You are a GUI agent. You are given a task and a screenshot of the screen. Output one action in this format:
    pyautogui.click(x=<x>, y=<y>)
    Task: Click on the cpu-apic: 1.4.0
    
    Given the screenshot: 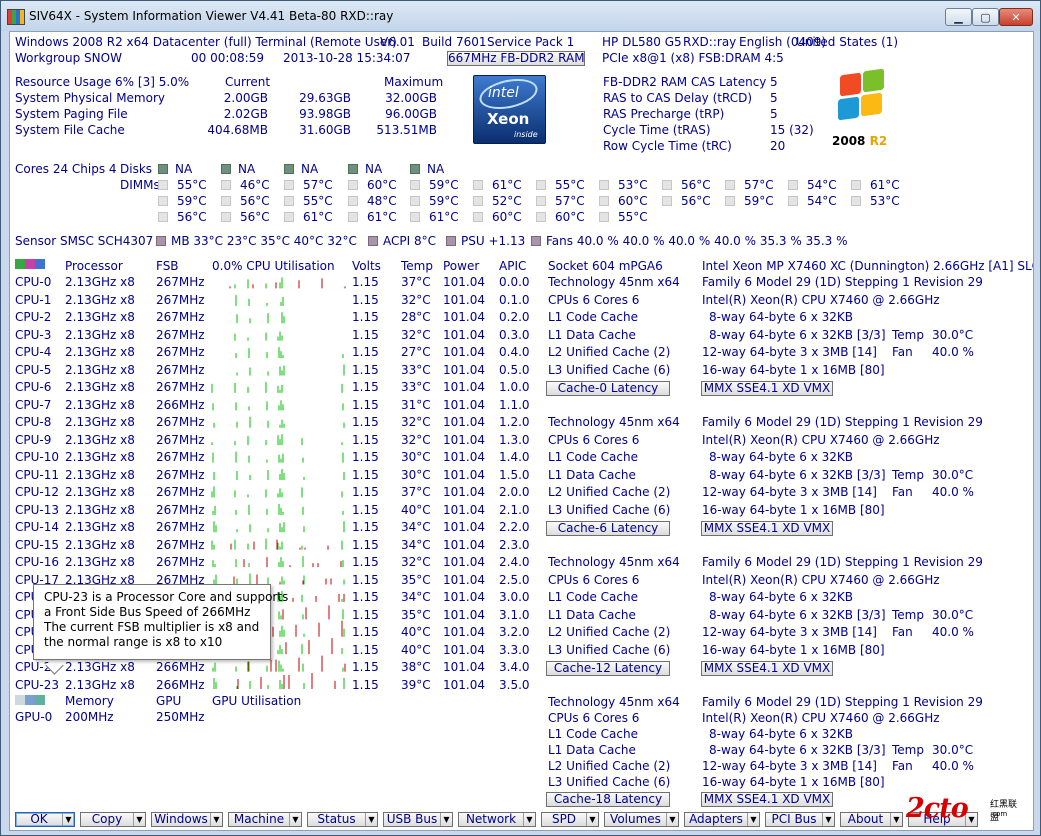 What is the action you would take?
    pyautogui.click(x=514, y=457)
    